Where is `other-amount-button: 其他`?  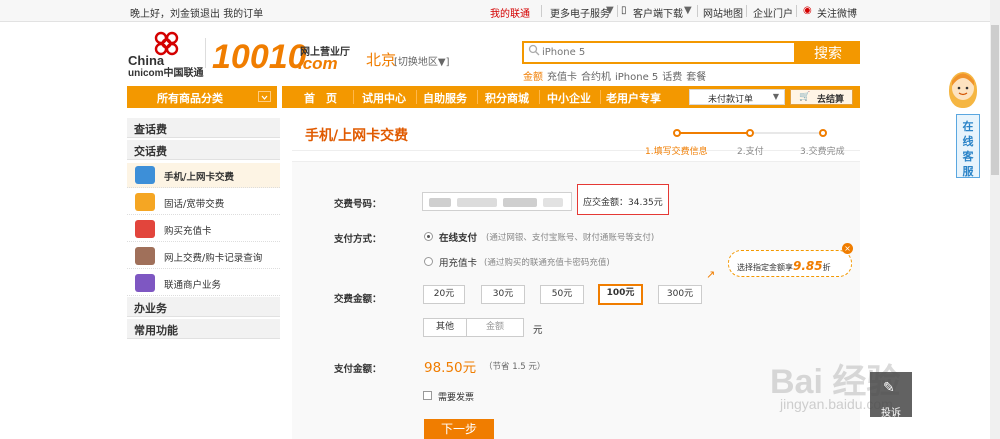 other-amount-button: 其他 is located at coordinates (445, 327).